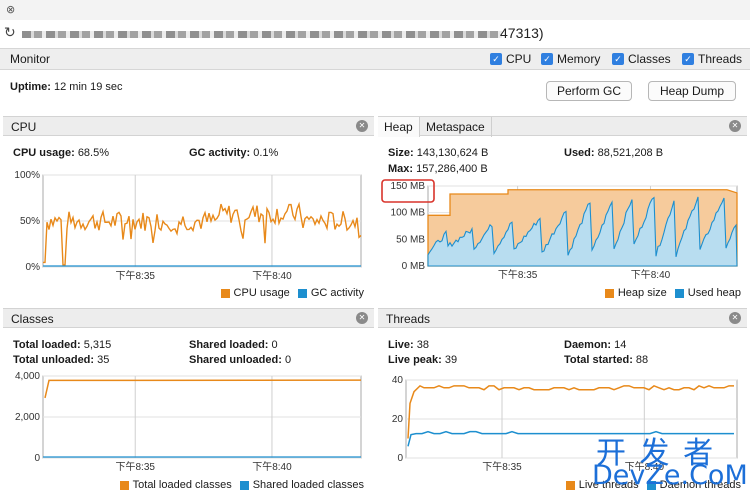 The width and height of the screenshot is (750, 497). Describe the element at coordinates (408, 186) in the screenshot. I see `y-tick-label: 150 MB` at that location.